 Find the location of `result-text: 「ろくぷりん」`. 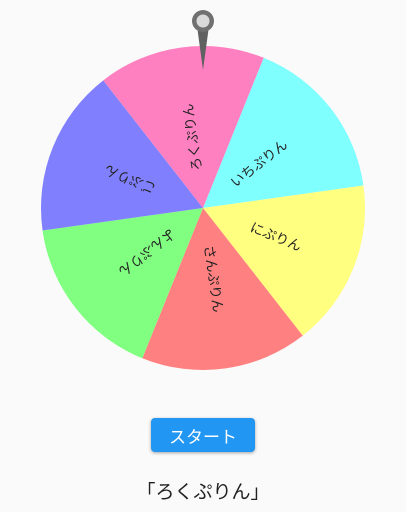

result-text: 「ろくぷりん」 is located at coordinates (203, 492).